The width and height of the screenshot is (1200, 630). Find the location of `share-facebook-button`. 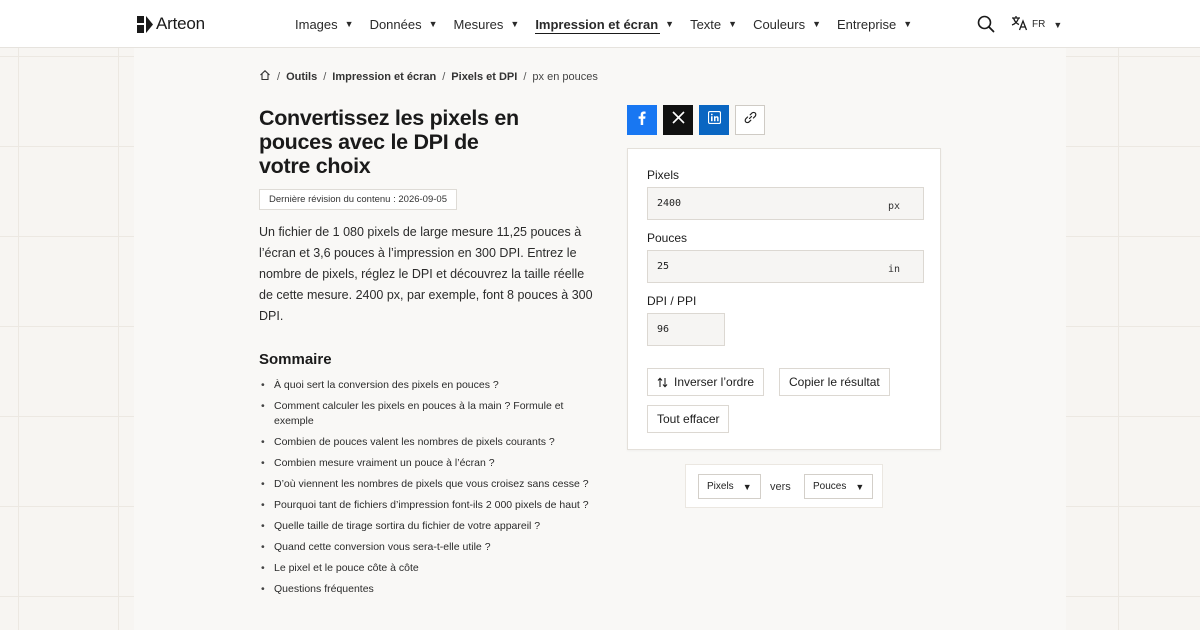

share-facebook-button is located at coordinates (642, 120).